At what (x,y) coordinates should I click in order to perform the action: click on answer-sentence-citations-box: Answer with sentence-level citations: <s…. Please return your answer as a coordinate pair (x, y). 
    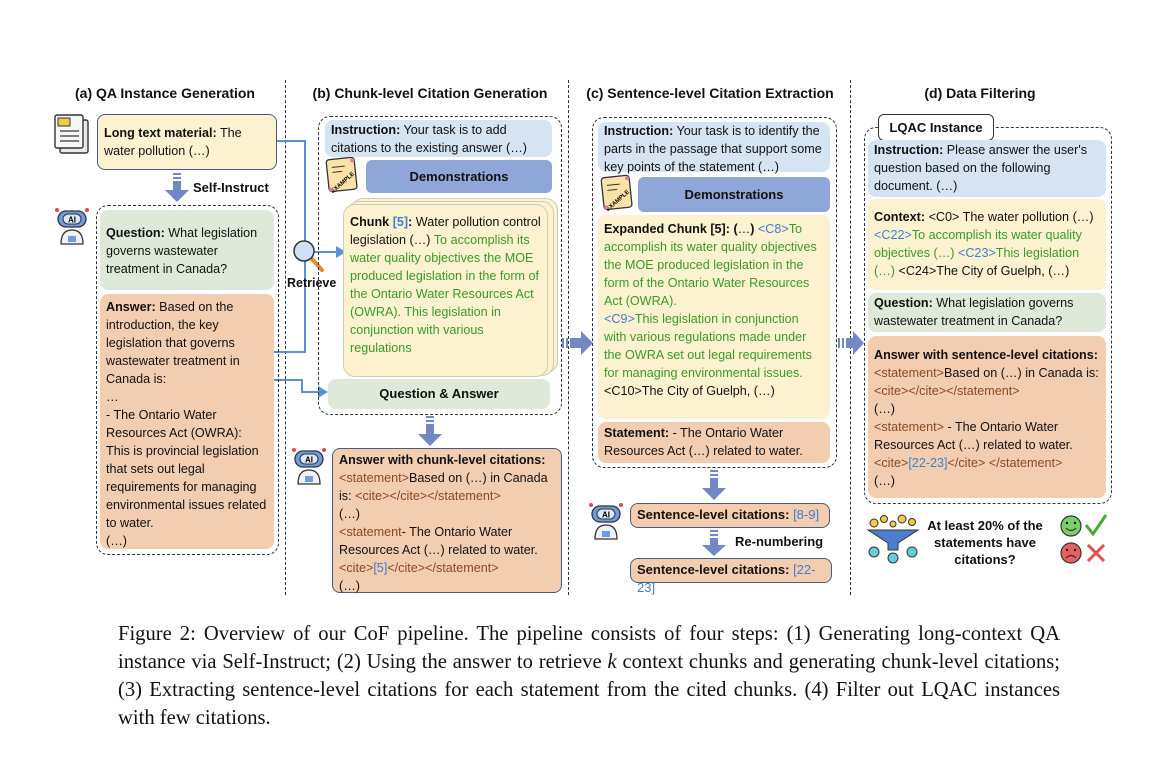
    Looking at the image, I should click on (987, 417).